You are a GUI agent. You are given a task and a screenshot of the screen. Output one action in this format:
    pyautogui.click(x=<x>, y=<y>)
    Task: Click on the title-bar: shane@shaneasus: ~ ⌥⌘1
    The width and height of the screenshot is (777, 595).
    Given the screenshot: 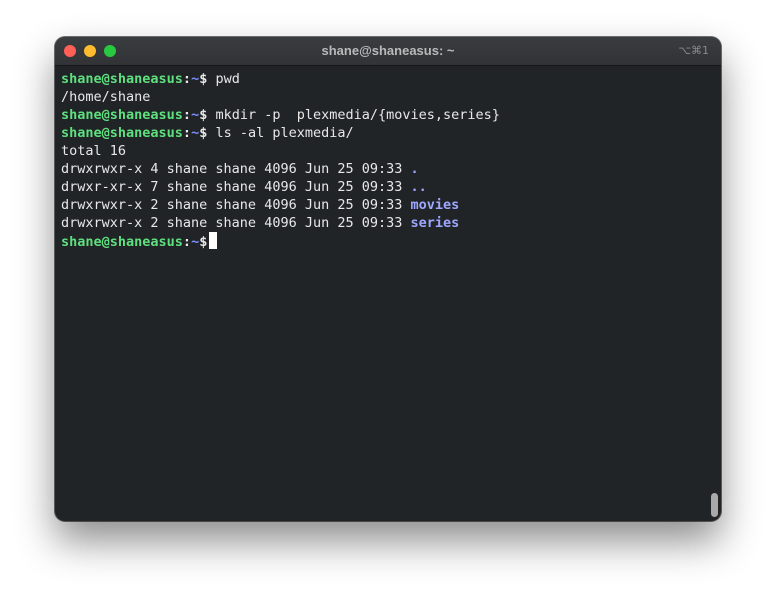 What is the action you would take?
    pyautogui.click(x=388, y=51)
    